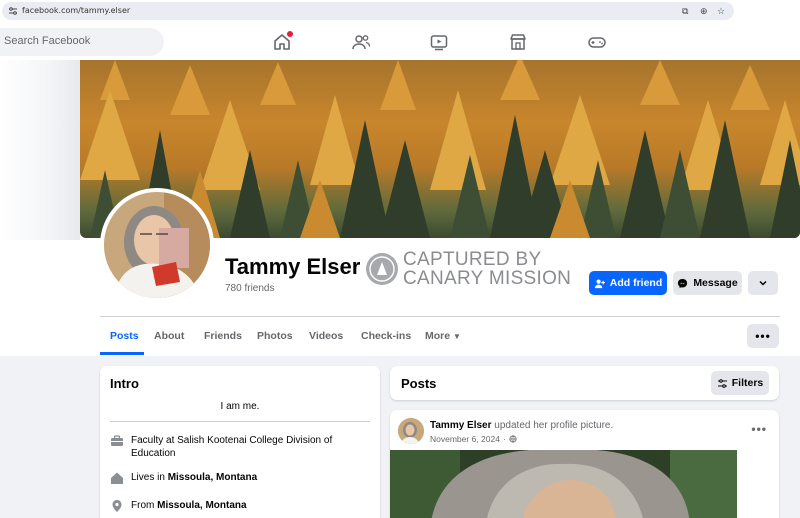 Image resolution: width=800 pixels, height=518 pixels. What do you see at coordinates (212, 477) in the screenshot?
I see `lives-location: Missoula, Montana` at bounding box center [212, 477].